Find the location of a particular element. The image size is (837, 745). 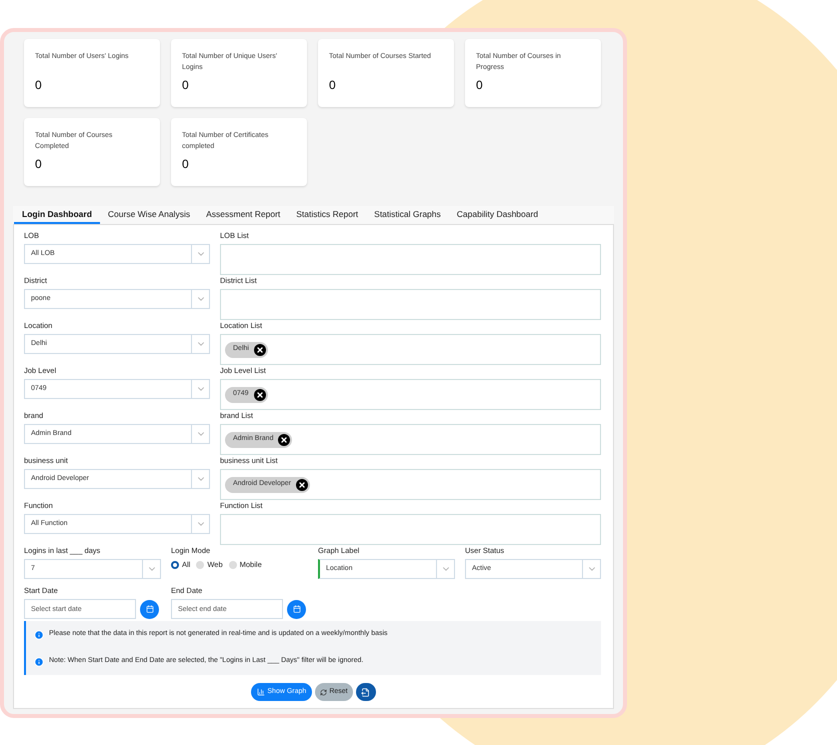

file-export-icon is located at coordinates (365, 692).